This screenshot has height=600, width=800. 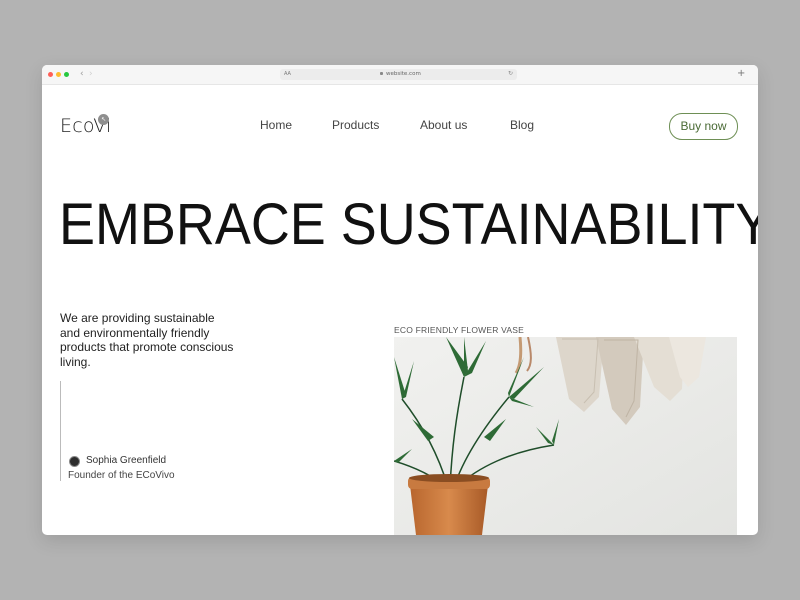 I want to click on reload-icon: ↻, so click(x=510, y=74).